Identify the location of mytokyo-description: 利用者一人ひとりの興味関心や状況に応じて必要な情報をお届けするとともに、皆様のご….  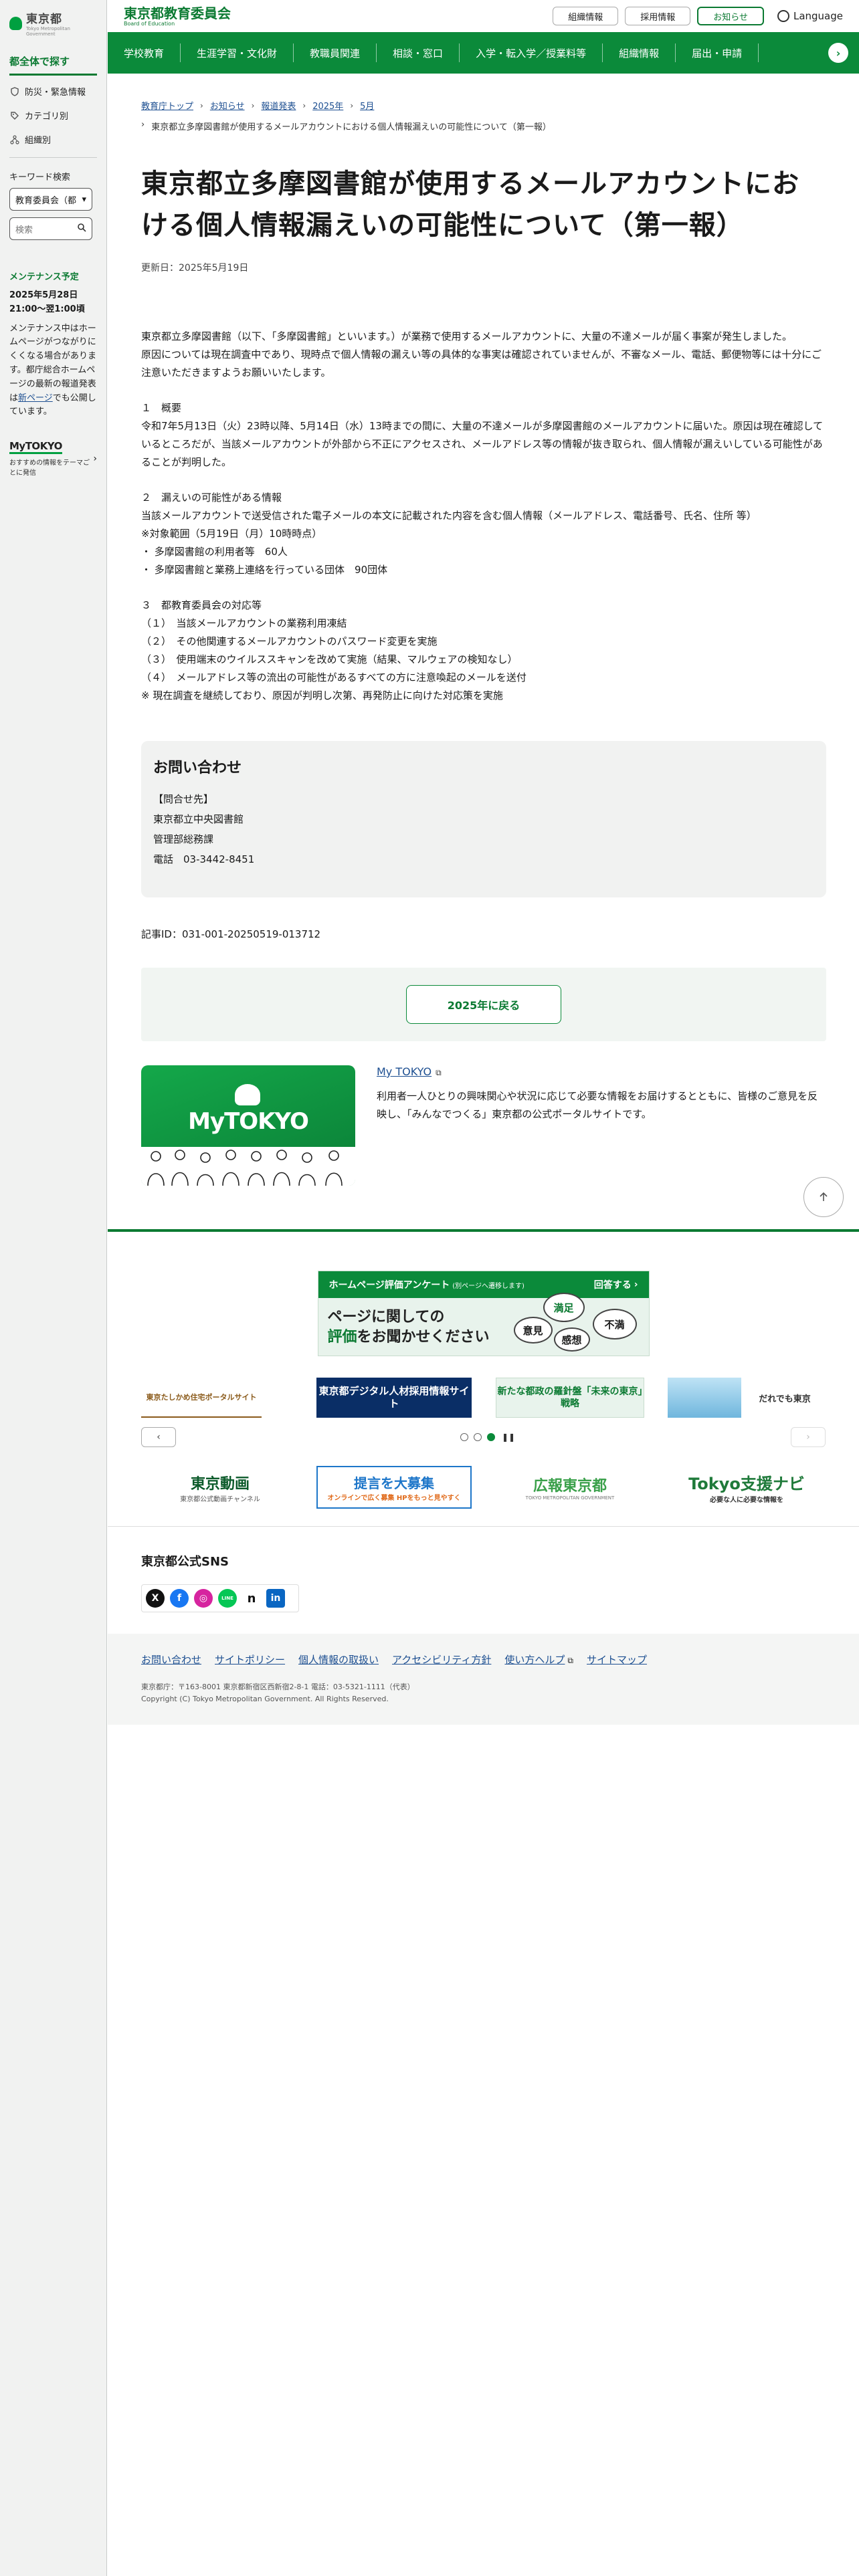
(597, 1105).